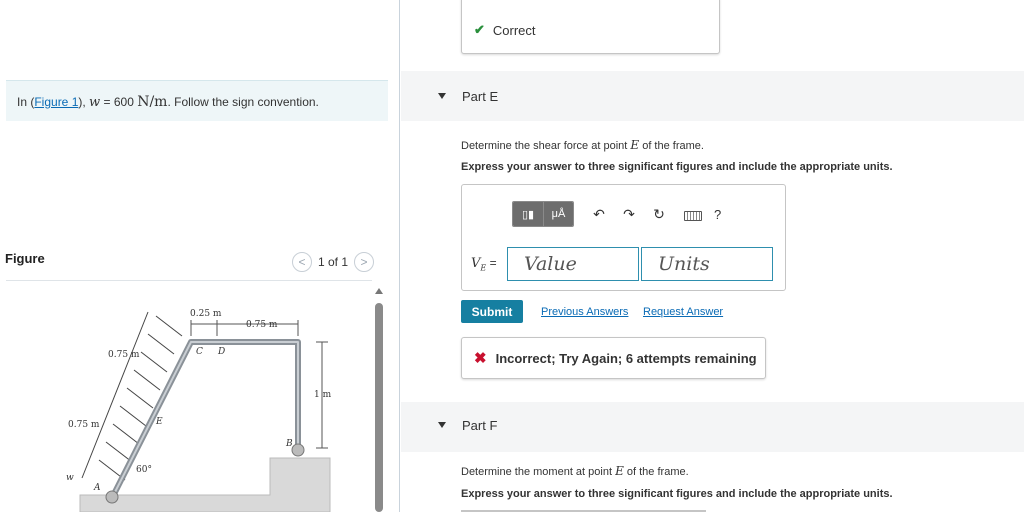  Describe the element at coordinates (262, 325) in the screenshot. I see `dim-top-right-label: 0.75 m` at that location.